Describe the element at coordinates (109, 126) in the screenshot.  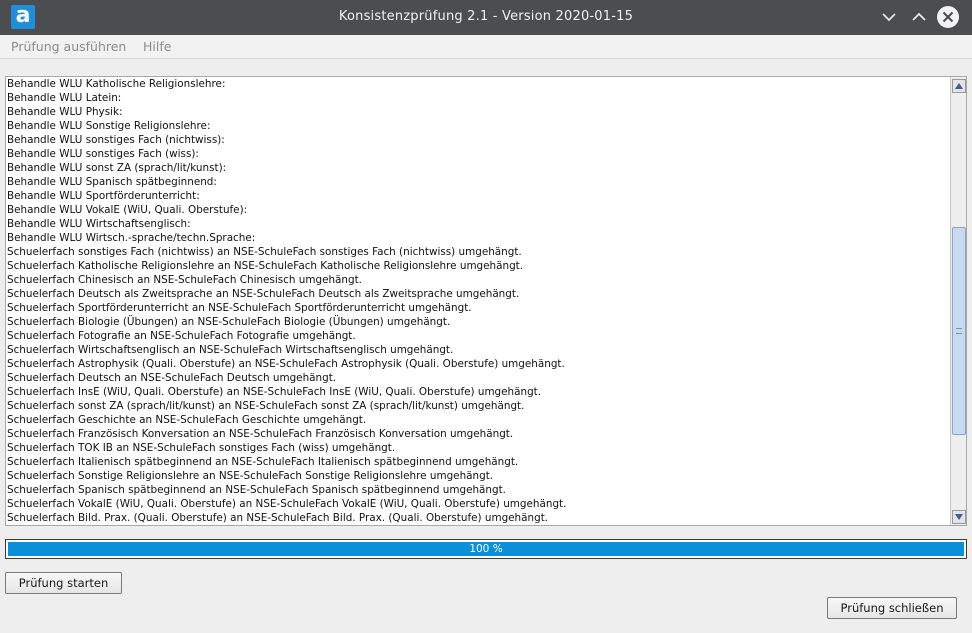
I see `log-line: Behandle WLU Sonstige Religionslehre:` at that location.